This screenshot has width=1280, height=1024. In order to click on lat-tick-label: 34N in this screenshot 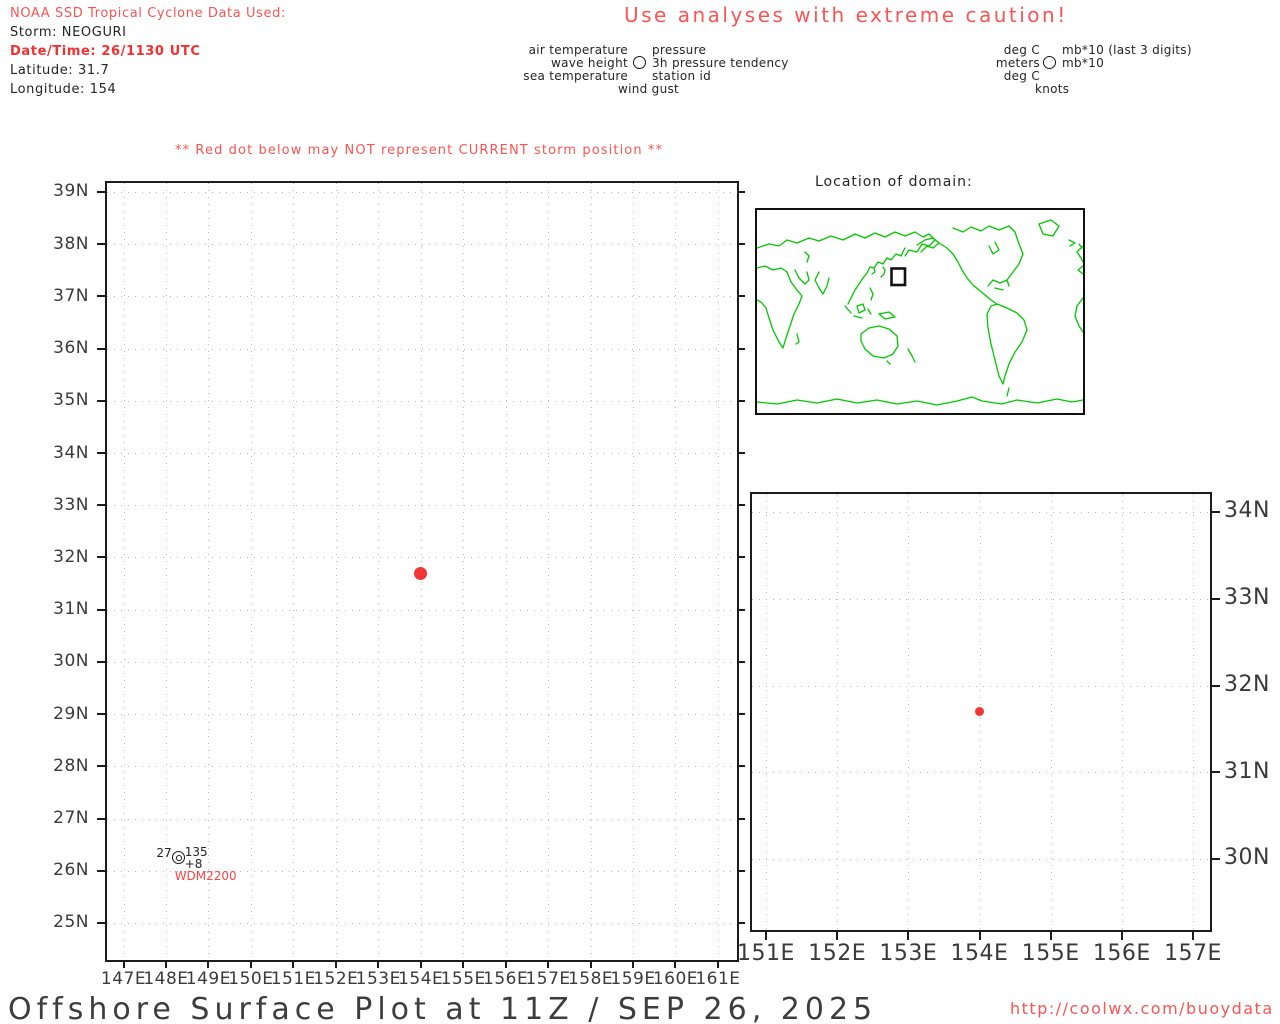, I will do `click(1247, 511)`.